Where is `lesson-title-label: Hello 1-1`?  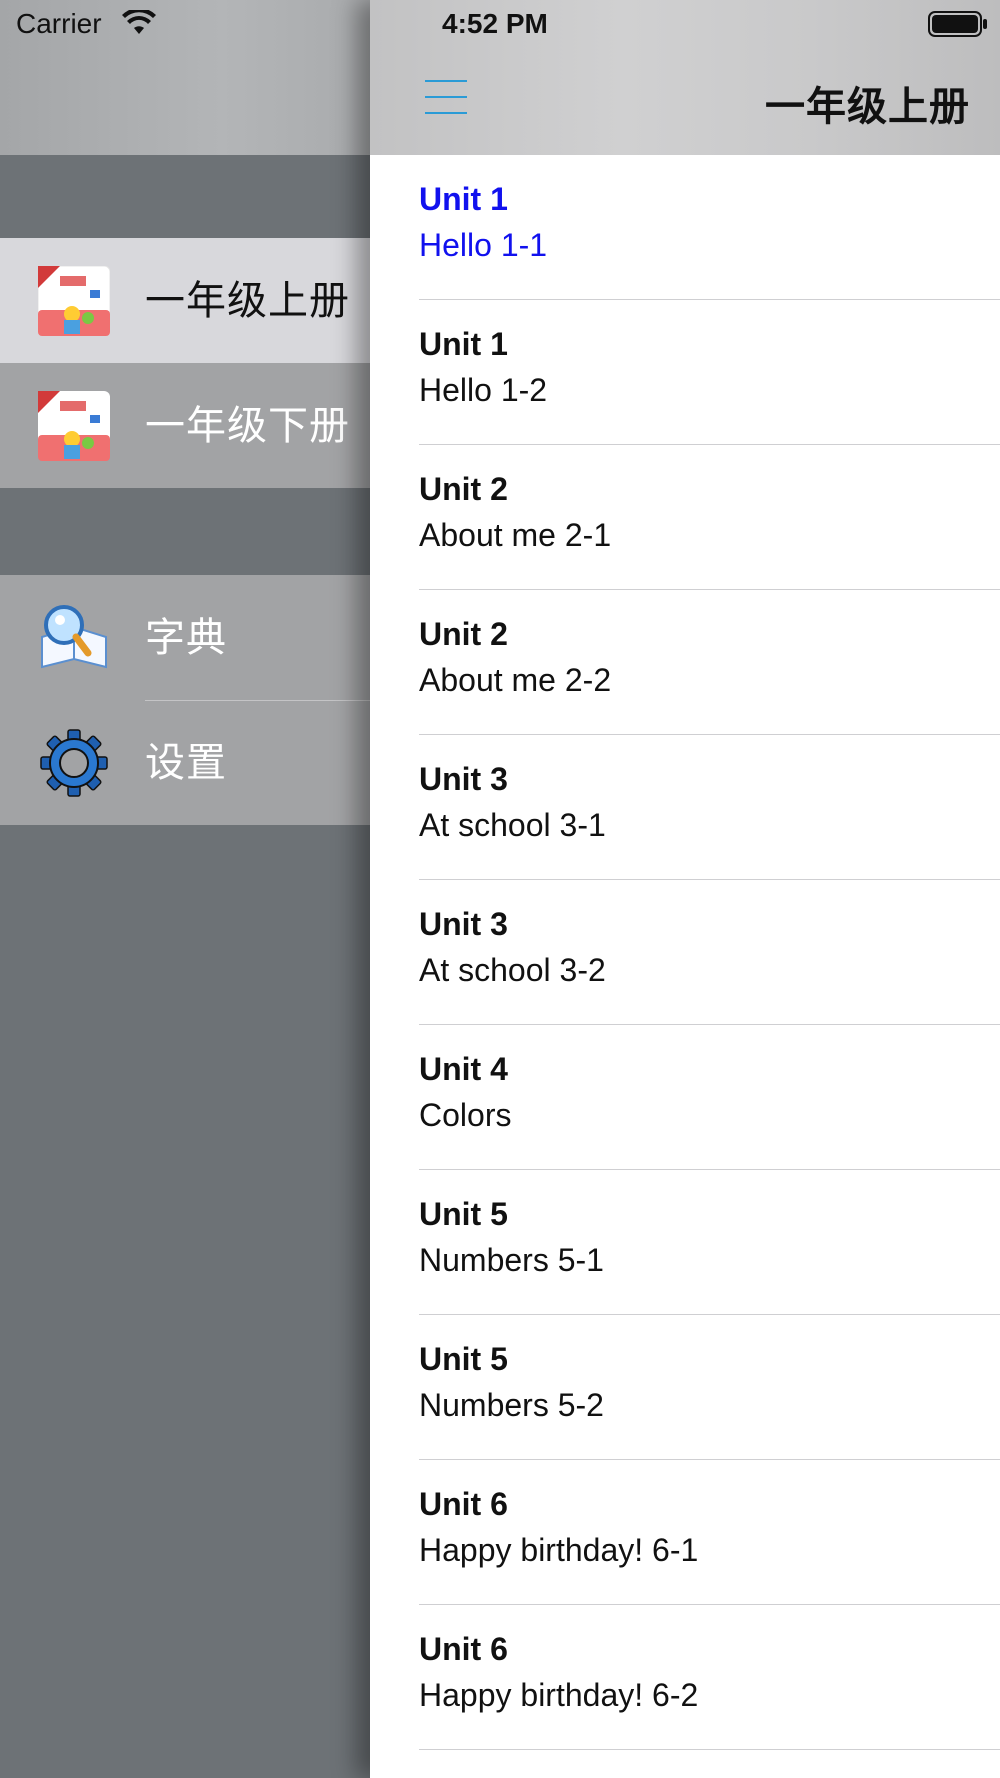
lesson-title-label: Hello 1-1 is located at coordinates (483, 245).